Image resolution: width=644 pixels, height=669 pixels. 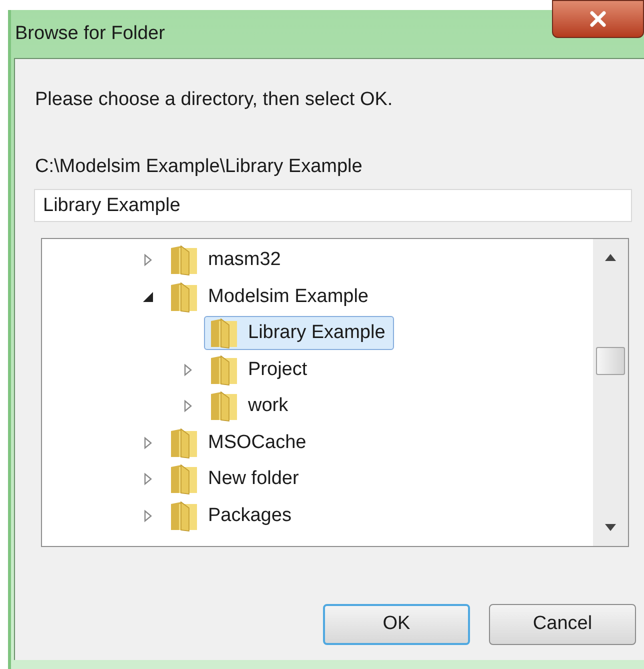 What do you see at coordinates (198, 167) in the screenshot?
I see `path-text: C:\Modelsim Example\Library Example` at bounding box center [198, 167].